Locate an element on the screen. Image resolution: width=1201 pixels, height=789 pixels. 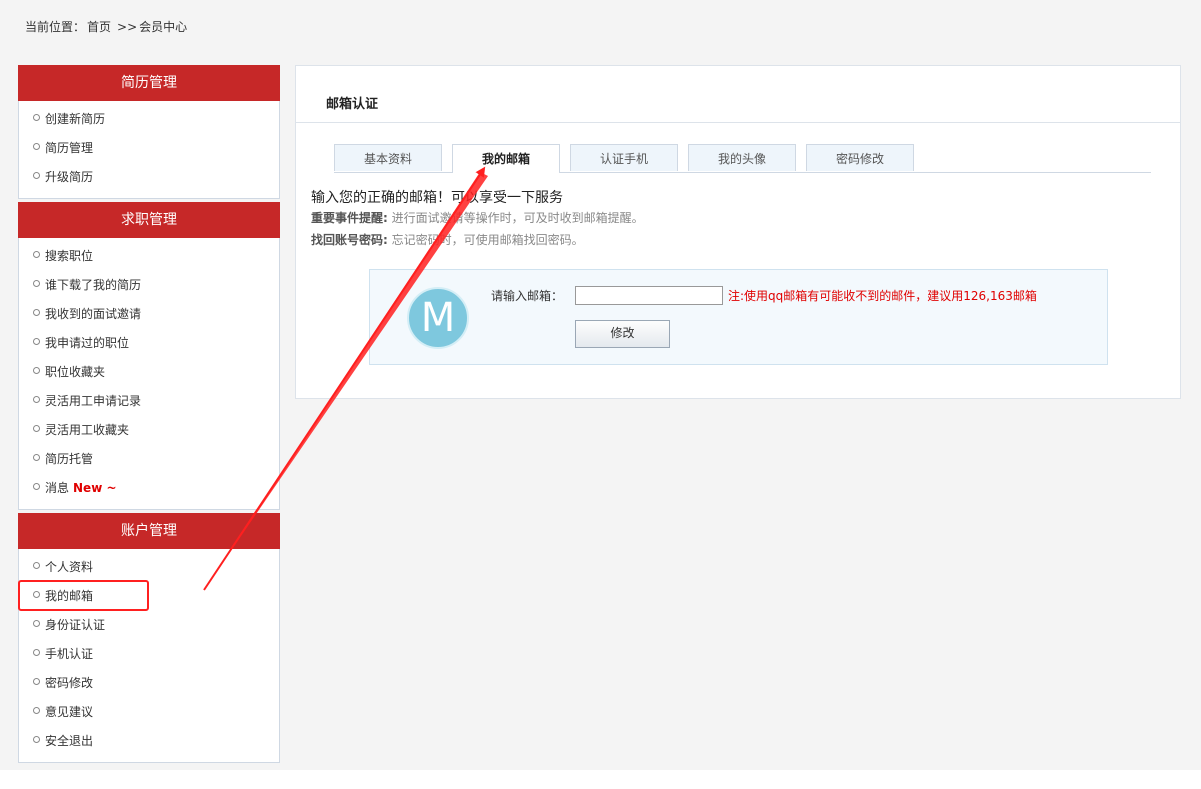
breadcrumb: 当前位置： 首页 >> 会员中心 is located at coordinates (107, 27).